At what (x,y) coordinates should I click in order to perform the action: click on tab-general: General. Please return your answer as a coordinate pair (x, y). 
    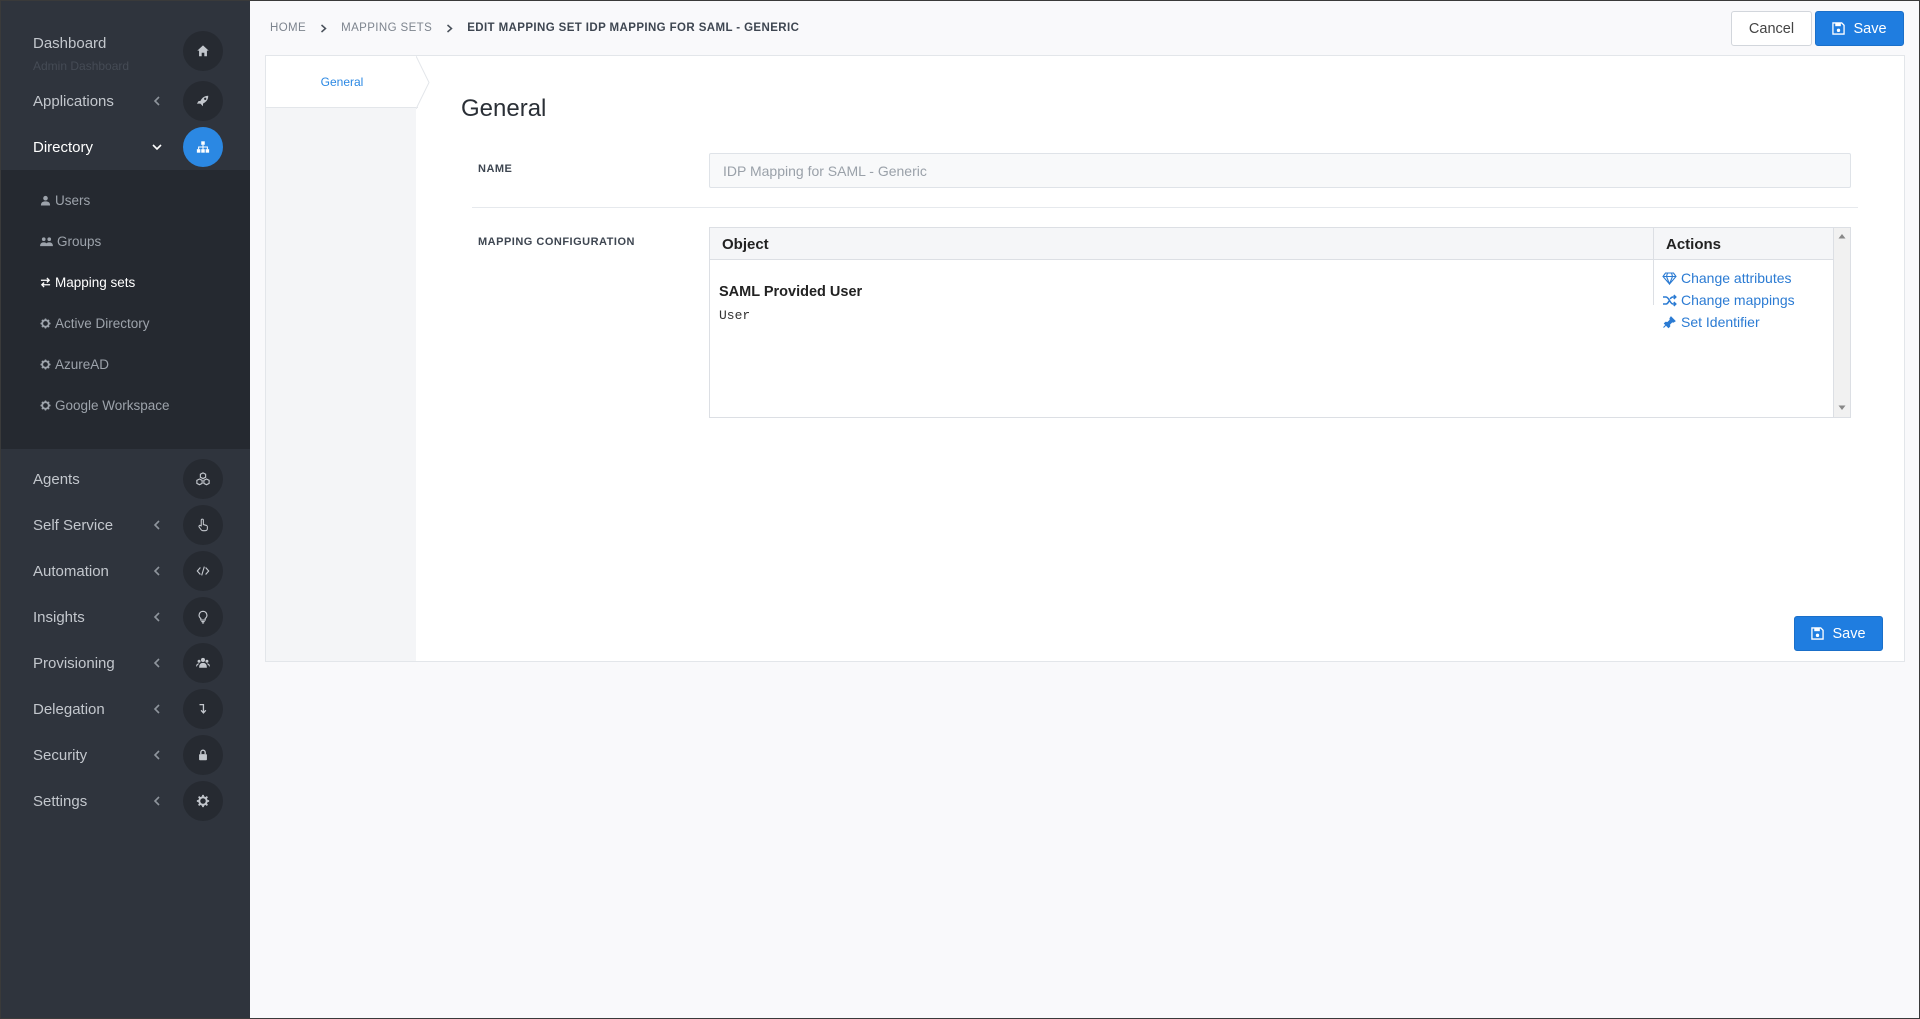
    Looking at the image, I should click on (342, 82).